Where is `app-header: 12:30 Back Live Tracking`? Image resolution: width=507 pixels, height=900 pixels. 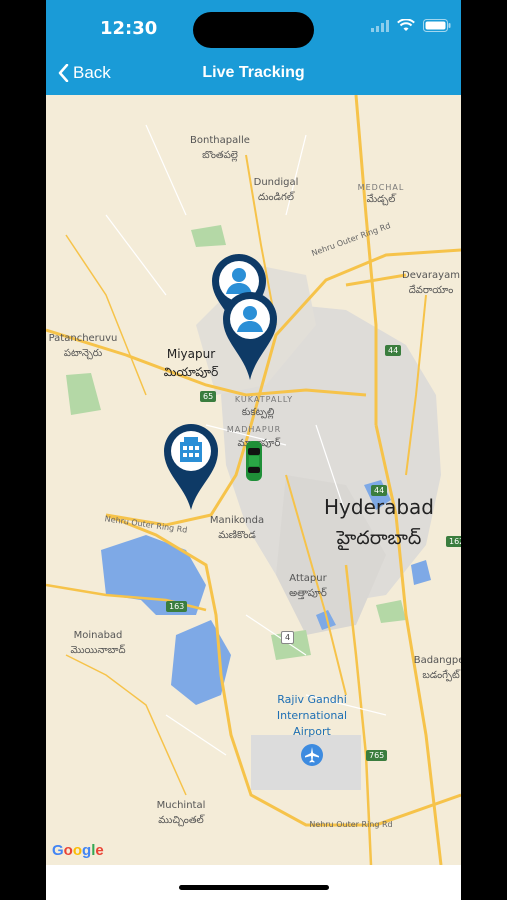 app-header: 12:30 Back Live Tracking is located at coordinates (253, 47).